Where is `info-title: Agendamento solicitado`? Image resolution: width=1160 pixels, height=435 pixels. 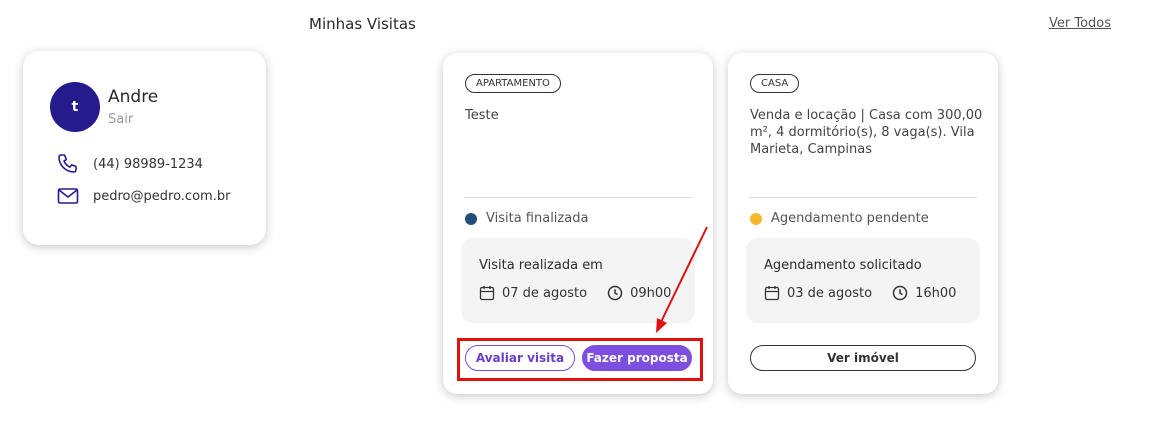
info-title: Agendamento solicitado is located at coordinates (843, 265).